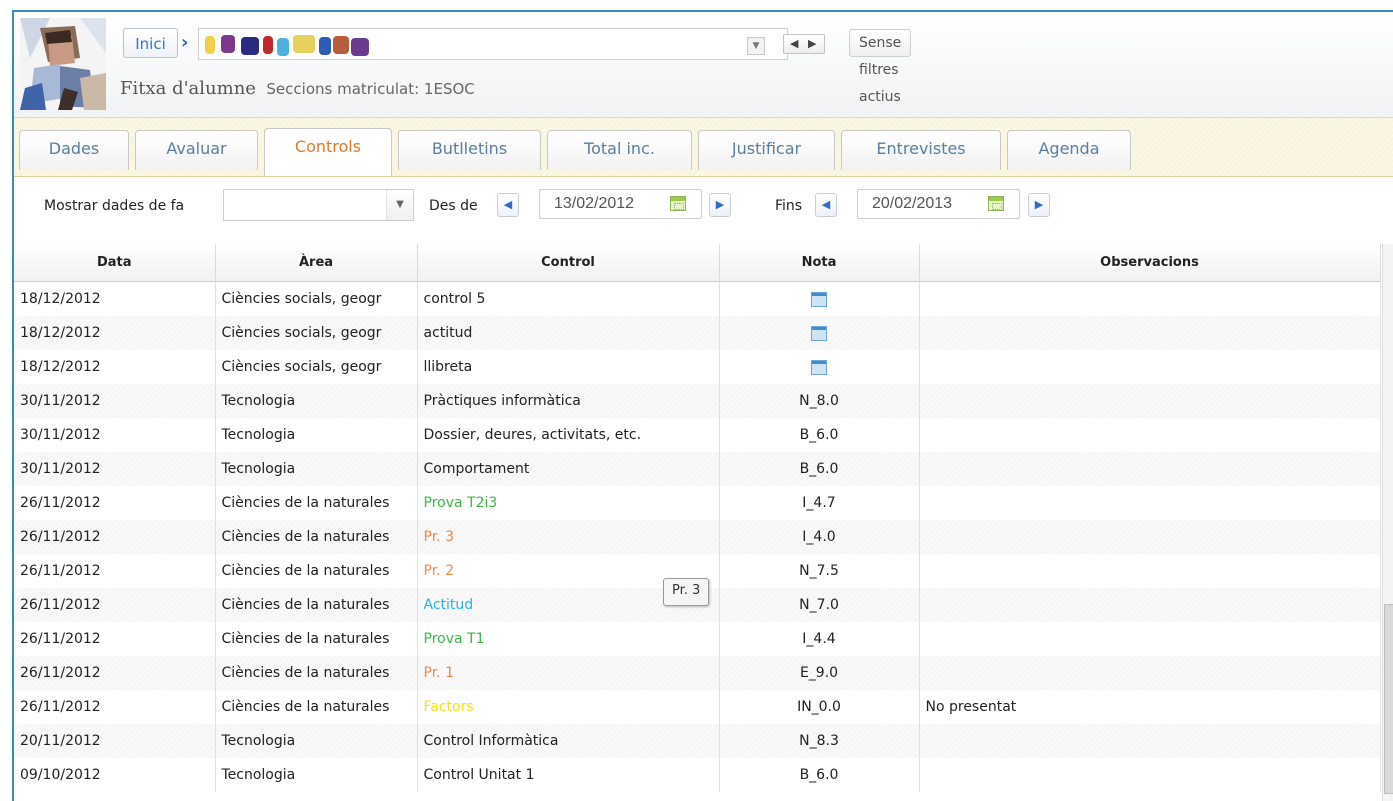 The image size is (1393, 801). What do you see at coordinates (1039, 205) in the screenshot?
I see `to-next-button: ▶` at bounding box center [1039, 205].